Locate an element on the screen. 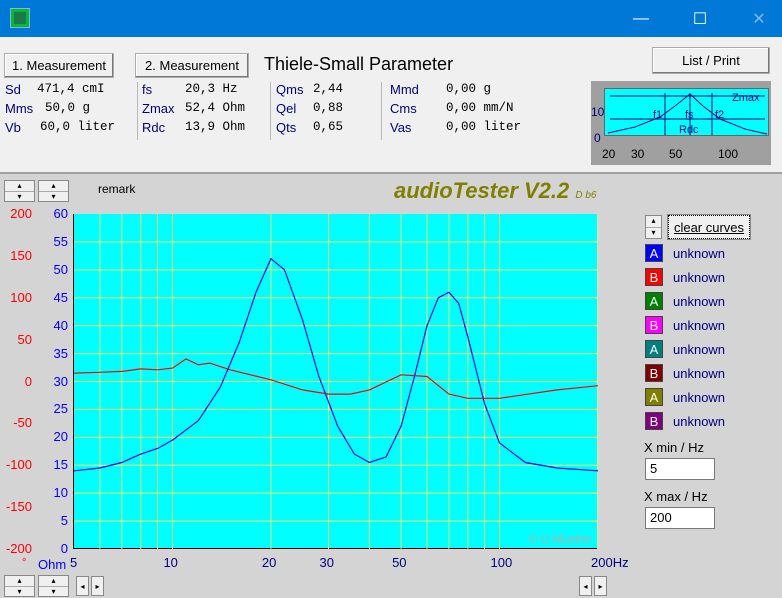 This screenshot has height=598, width=782. y-scale-blue-spinner: ▴ ▾ is located at coordinates (53, 191).